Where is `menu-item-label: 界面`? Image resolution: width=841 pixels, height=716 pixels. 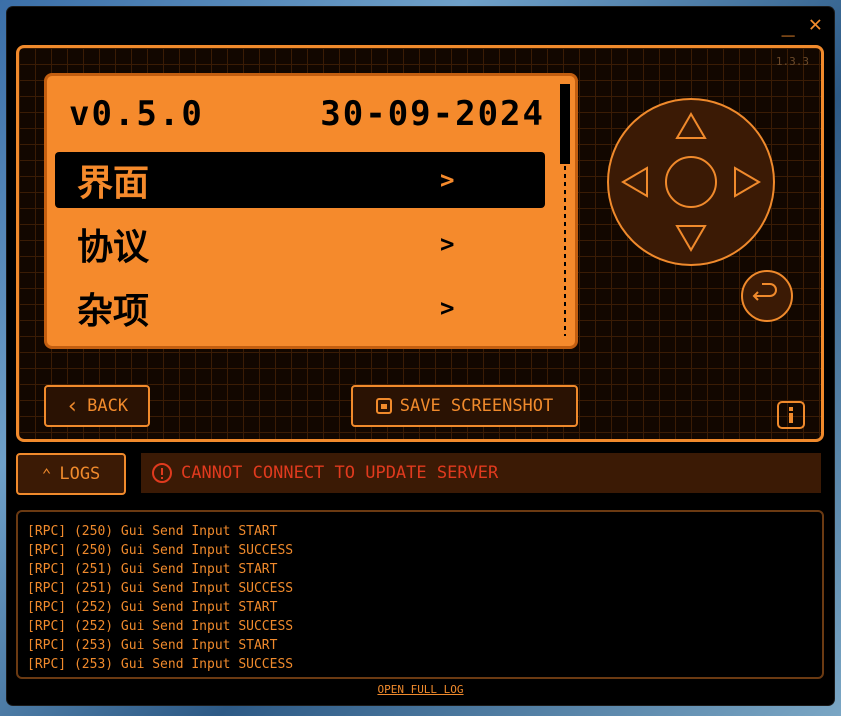
menu-item-label: 界面 is located at coordinates (113, 183).